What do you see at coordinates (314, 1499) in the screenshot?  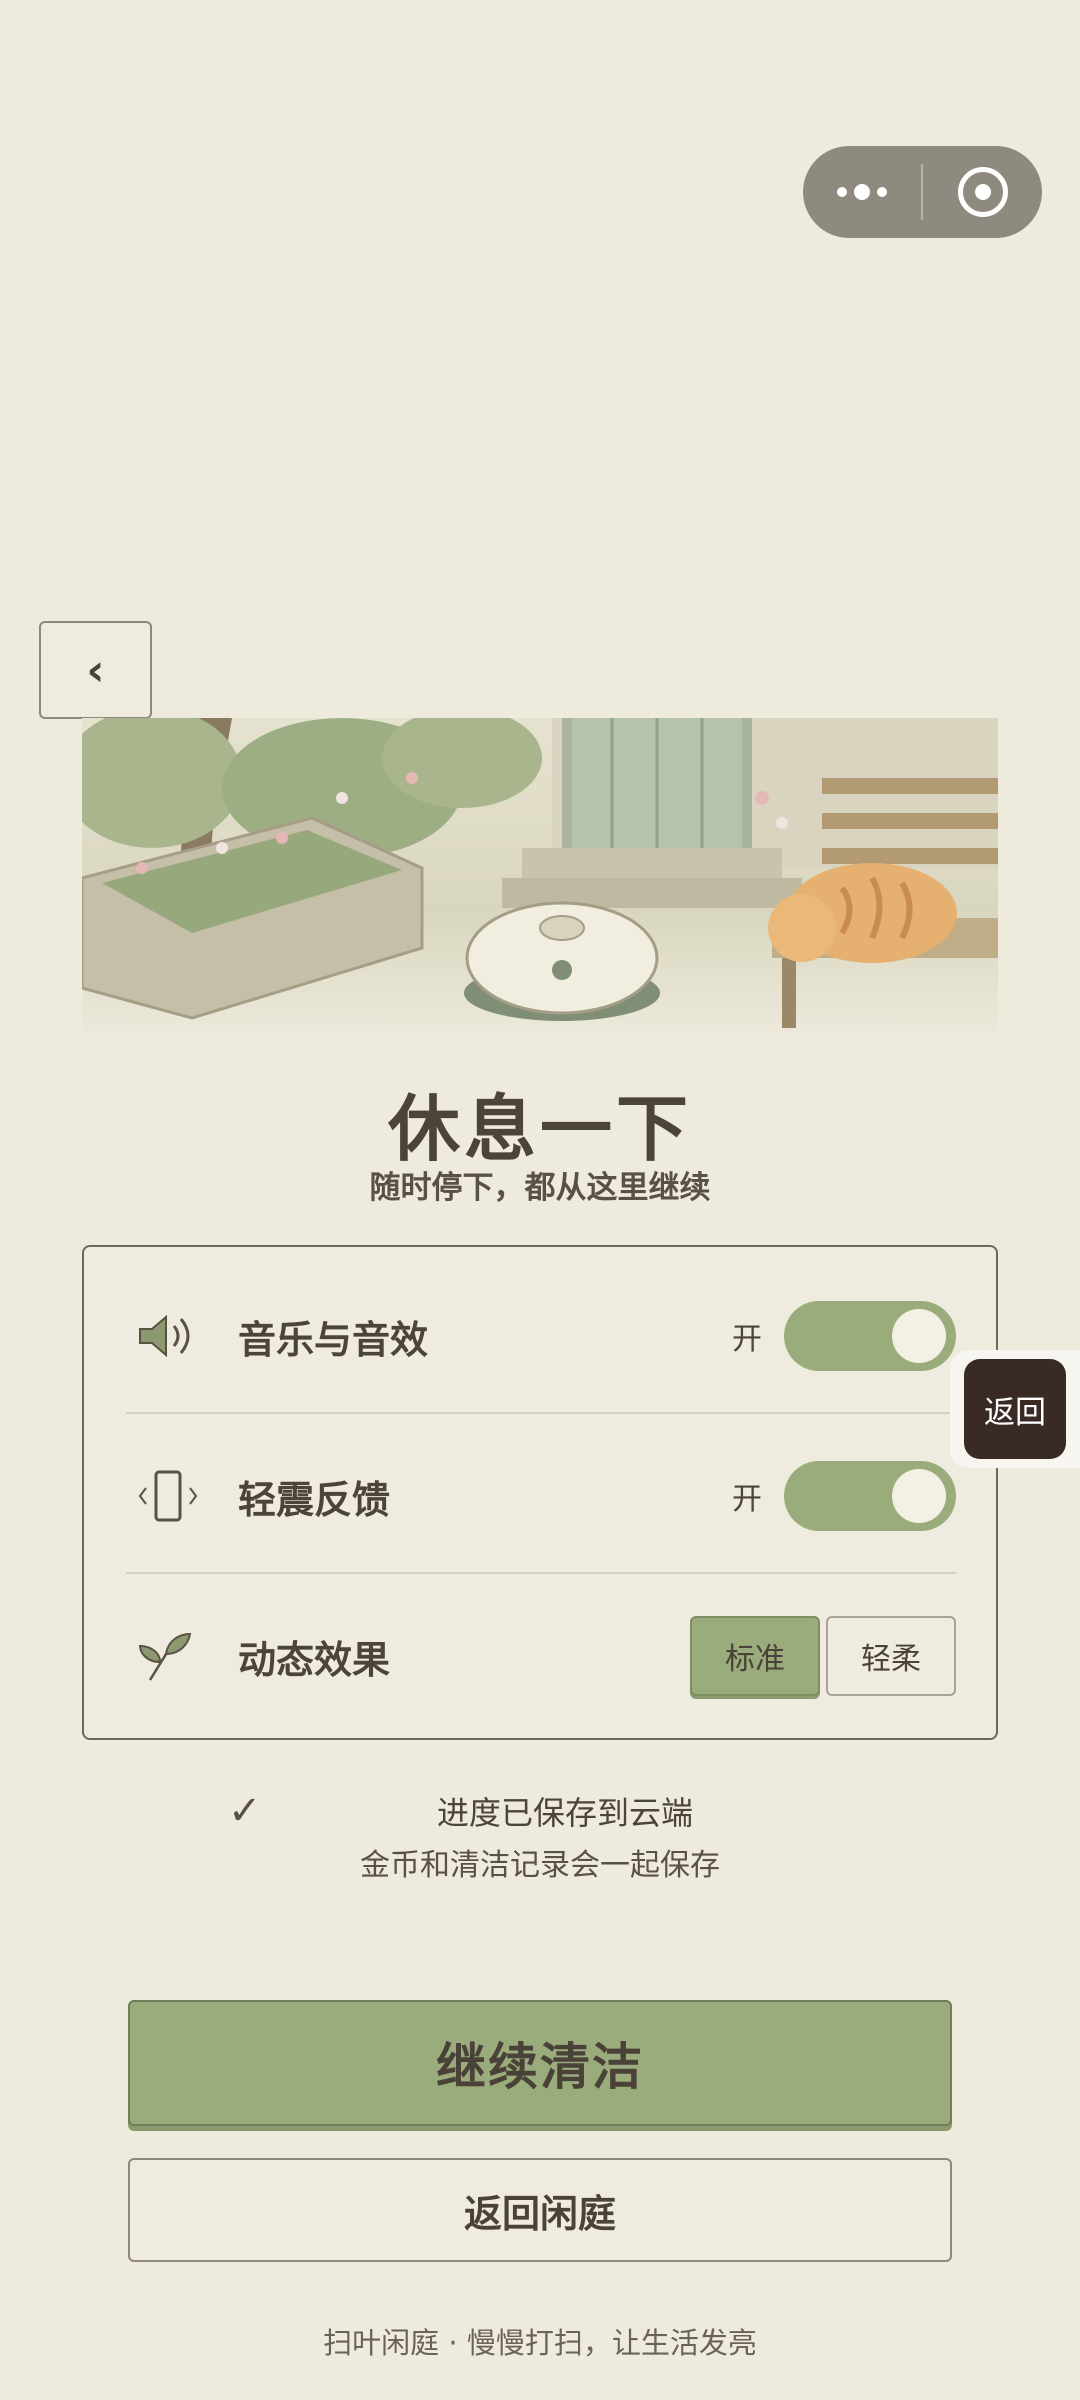 I see `setting-label-haptics: 轻震反馈` at bounding box center [314, 1499].